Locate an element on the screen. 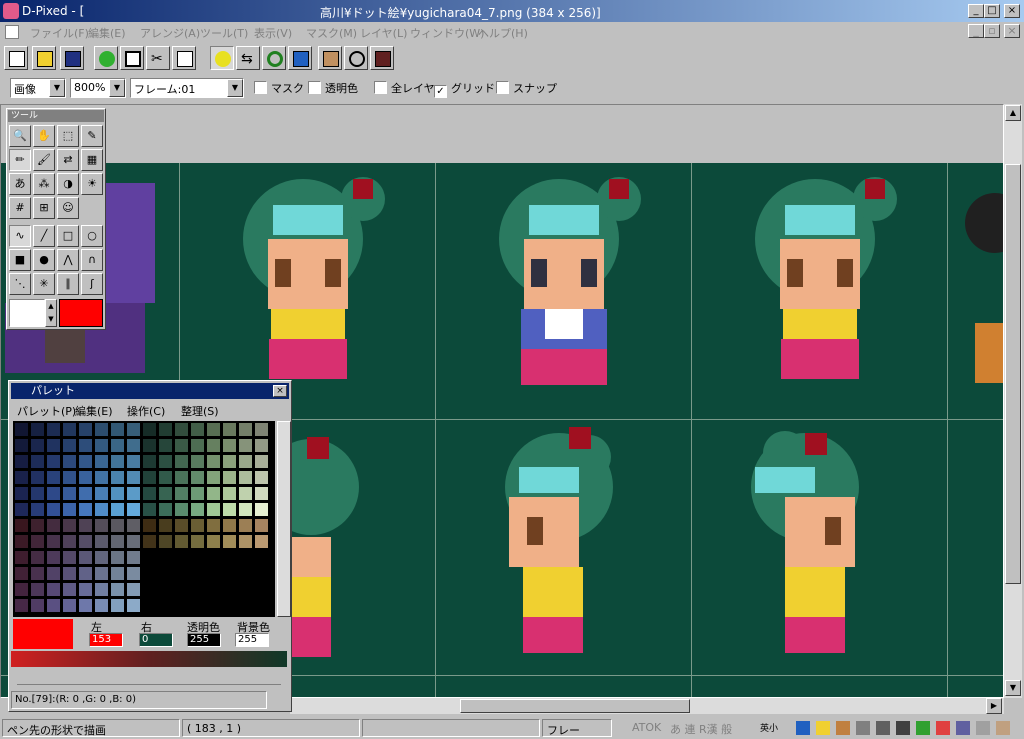 Image resolution: width=1024 pixels, height=739 pixels. palette-close-button: × is located at coordinates (280, 391).